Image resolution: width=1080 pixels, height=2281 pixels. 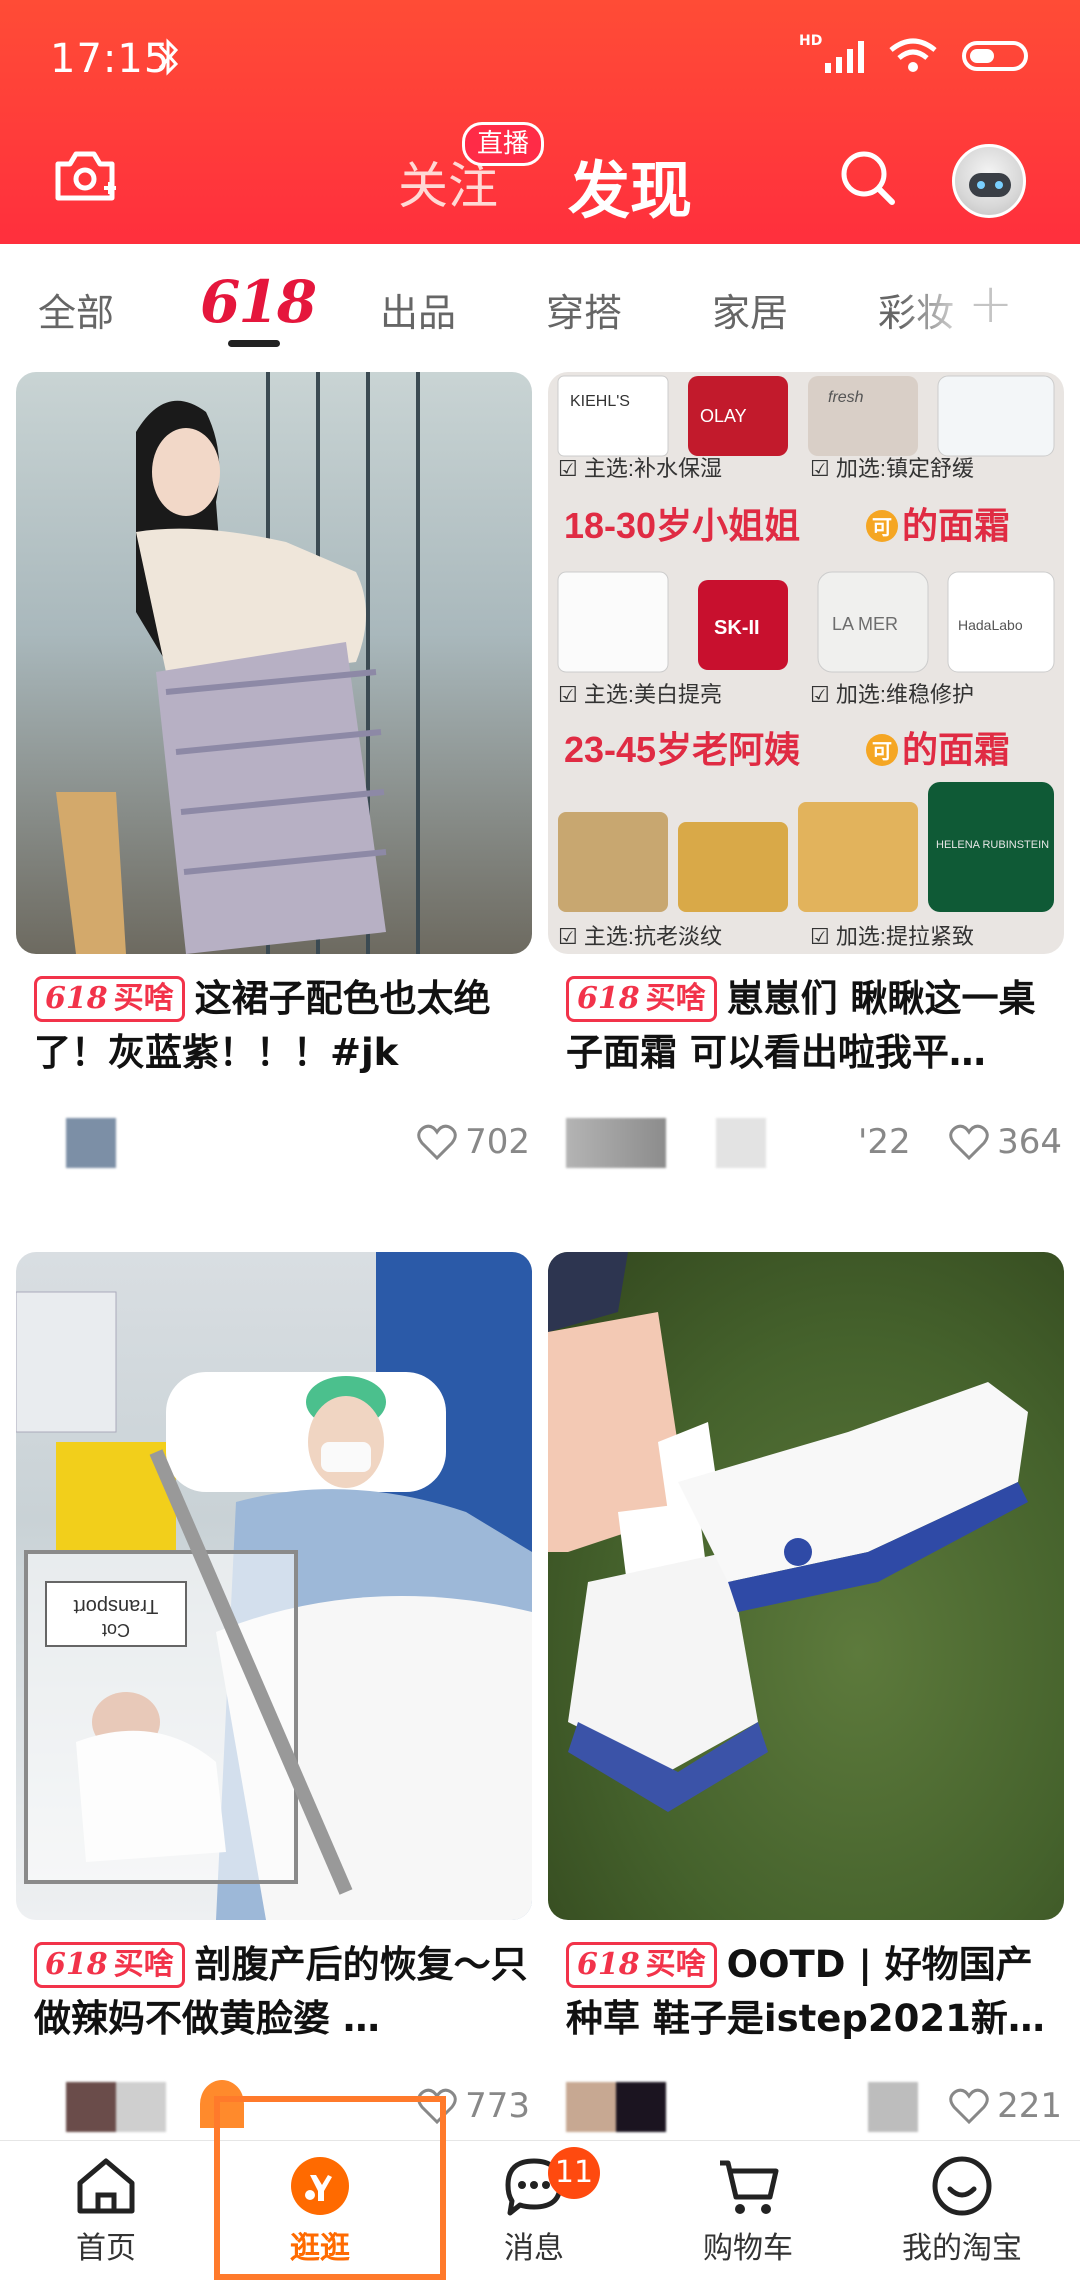 I want to click on card-meta: 221, so click(x=814, y=2112).